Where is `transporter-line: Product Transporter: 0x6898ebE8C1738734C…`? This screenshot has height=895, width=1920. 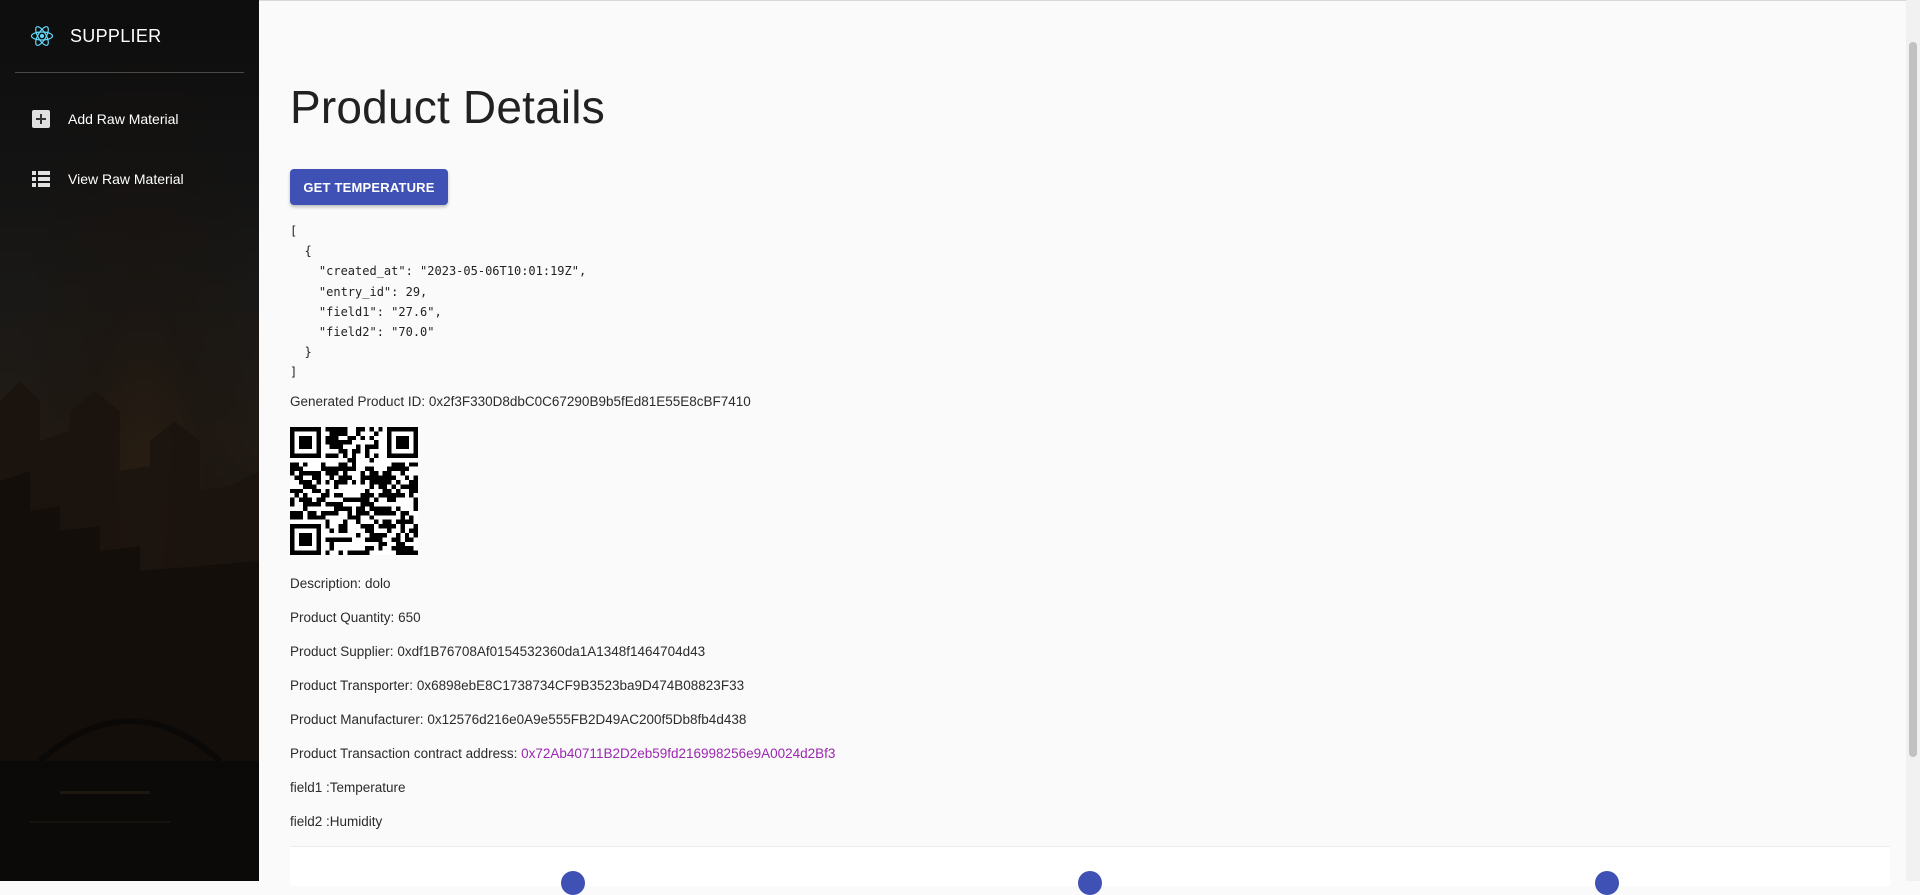 transporter-line: Product Transporter: 0x6898ebE8C1738734C… is located at coordinates (517, 685).